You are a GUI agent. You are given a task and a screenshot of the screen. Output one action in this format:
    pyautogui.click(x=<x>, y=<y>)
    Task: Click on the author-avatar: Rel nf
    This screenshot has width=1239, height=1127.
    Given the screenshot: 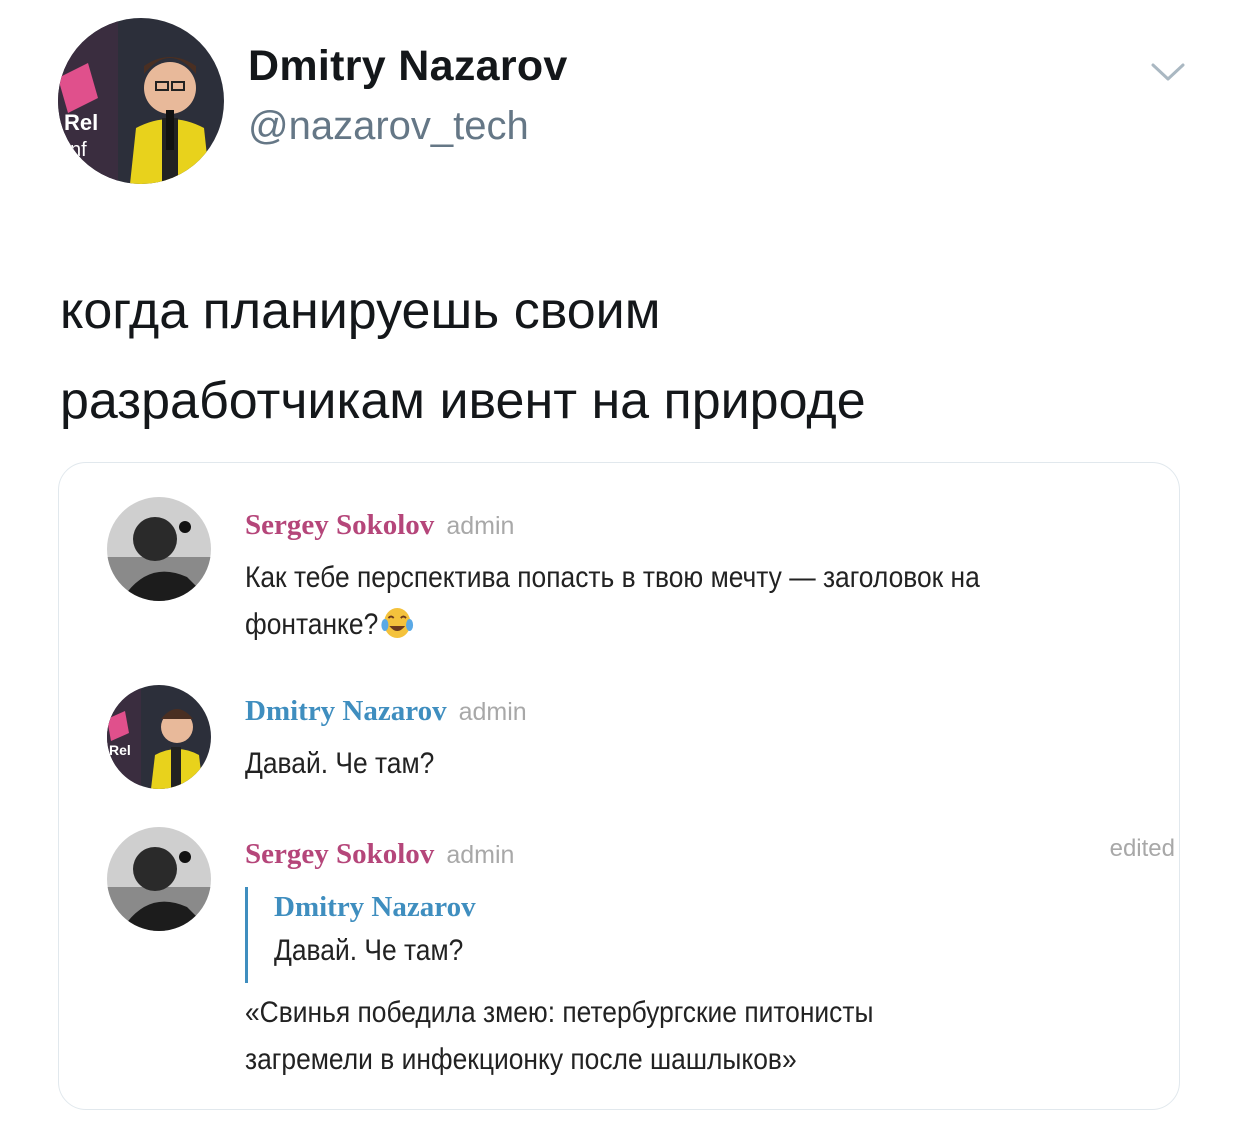 What is the action you would take?
    pyautogui.click(x=141, y=101)
    